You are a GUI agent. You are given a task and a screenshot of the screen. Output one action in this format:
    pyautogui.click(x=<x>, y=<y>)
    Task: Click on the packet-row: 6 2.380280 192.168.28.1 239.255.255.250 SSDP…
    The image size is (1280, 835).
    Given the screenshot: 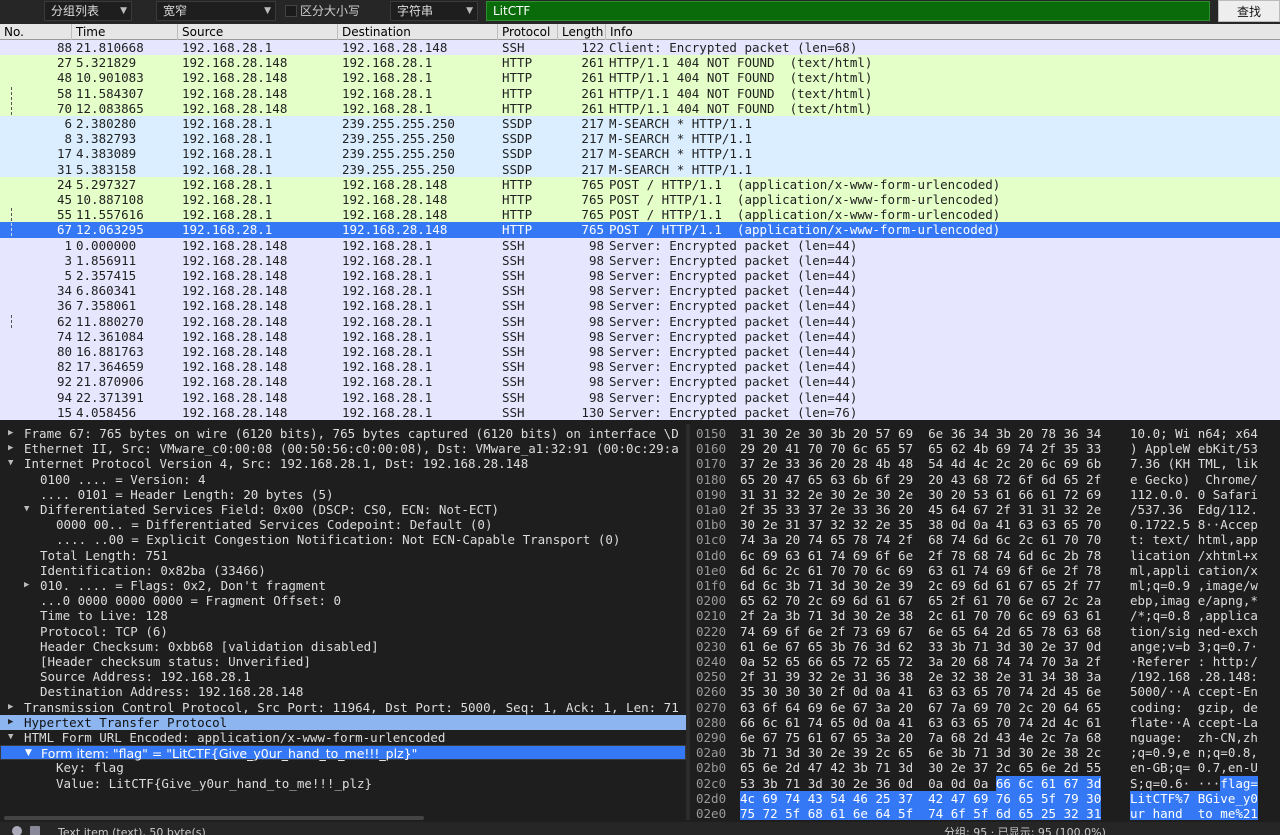 What is the action you would take?
    pyautogui.click(x=640, y=124)
    